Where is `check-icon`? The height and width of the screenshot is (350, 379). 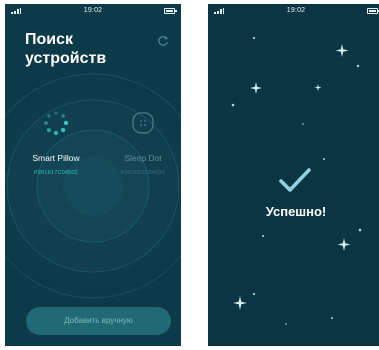 check-icon is located at coordinates (295, 180).